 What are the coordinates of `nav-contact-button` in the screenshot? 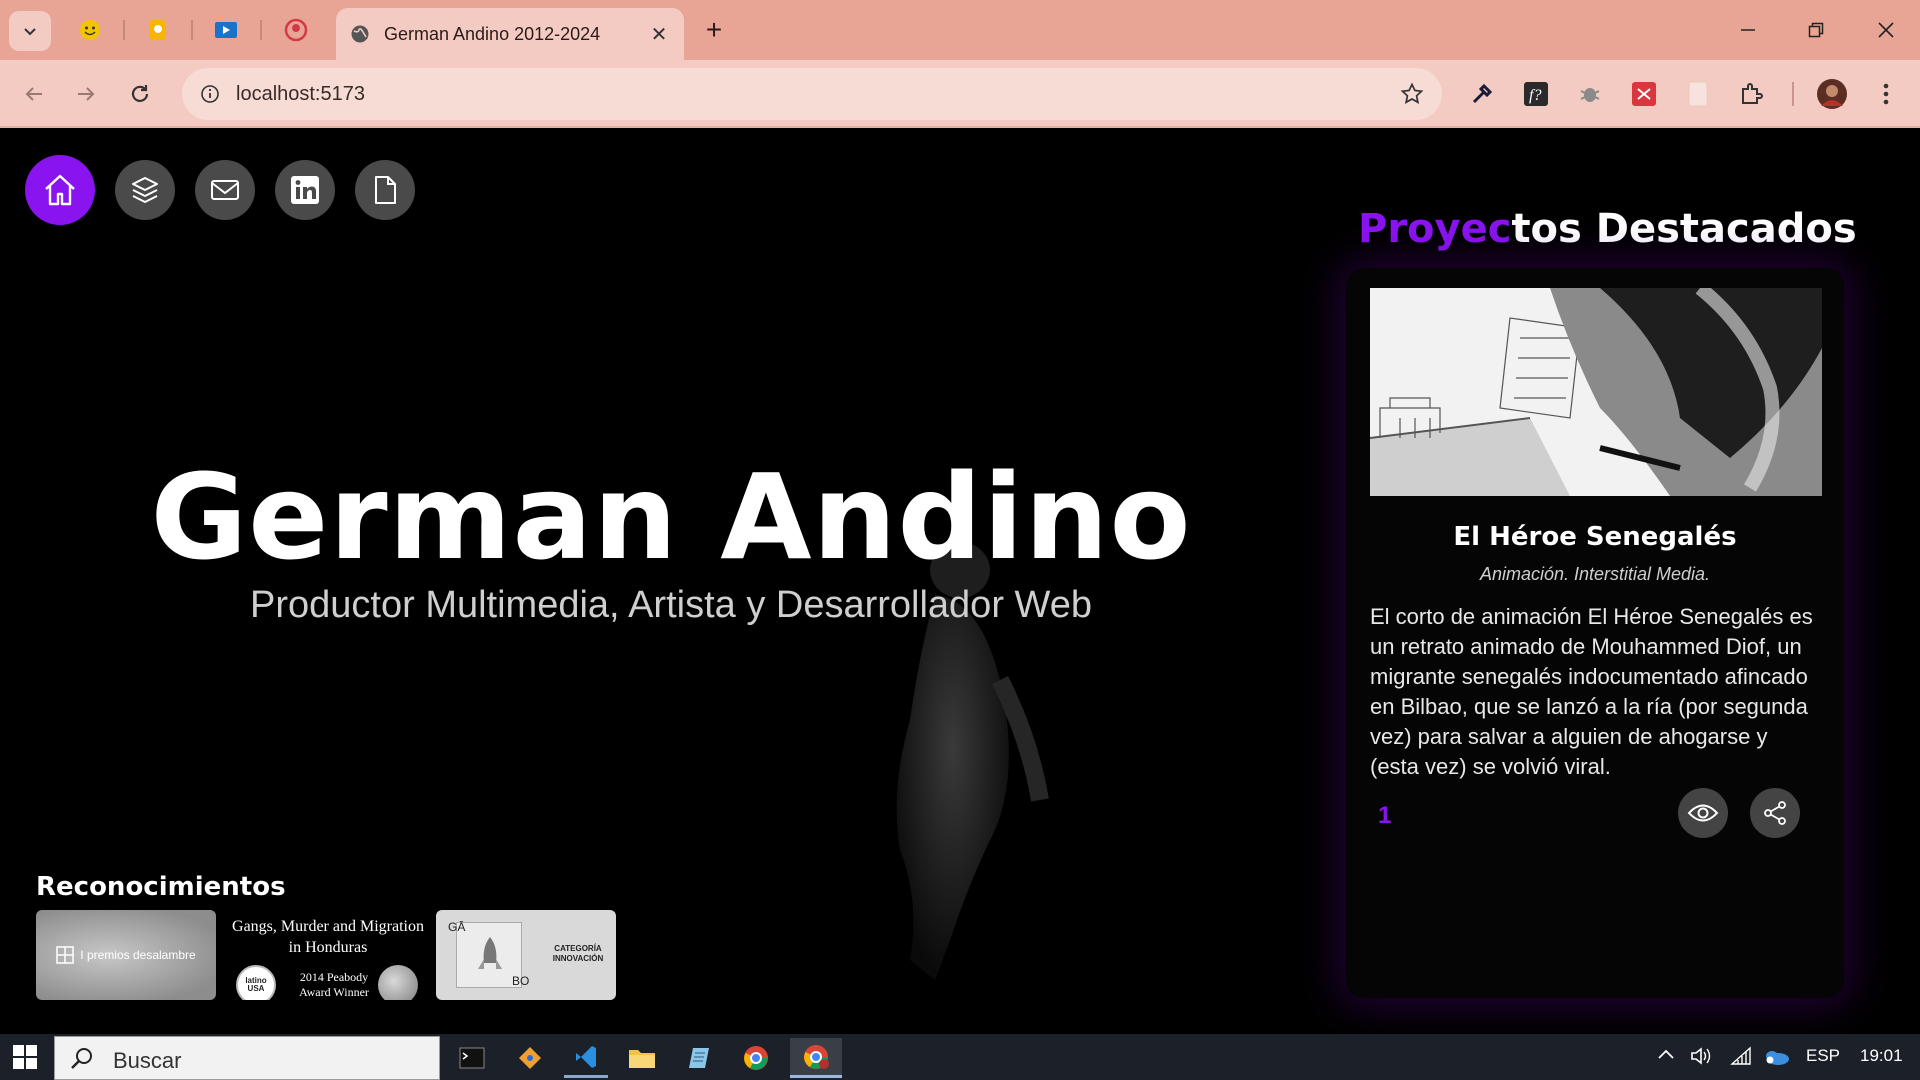 It's located at (225, 190).